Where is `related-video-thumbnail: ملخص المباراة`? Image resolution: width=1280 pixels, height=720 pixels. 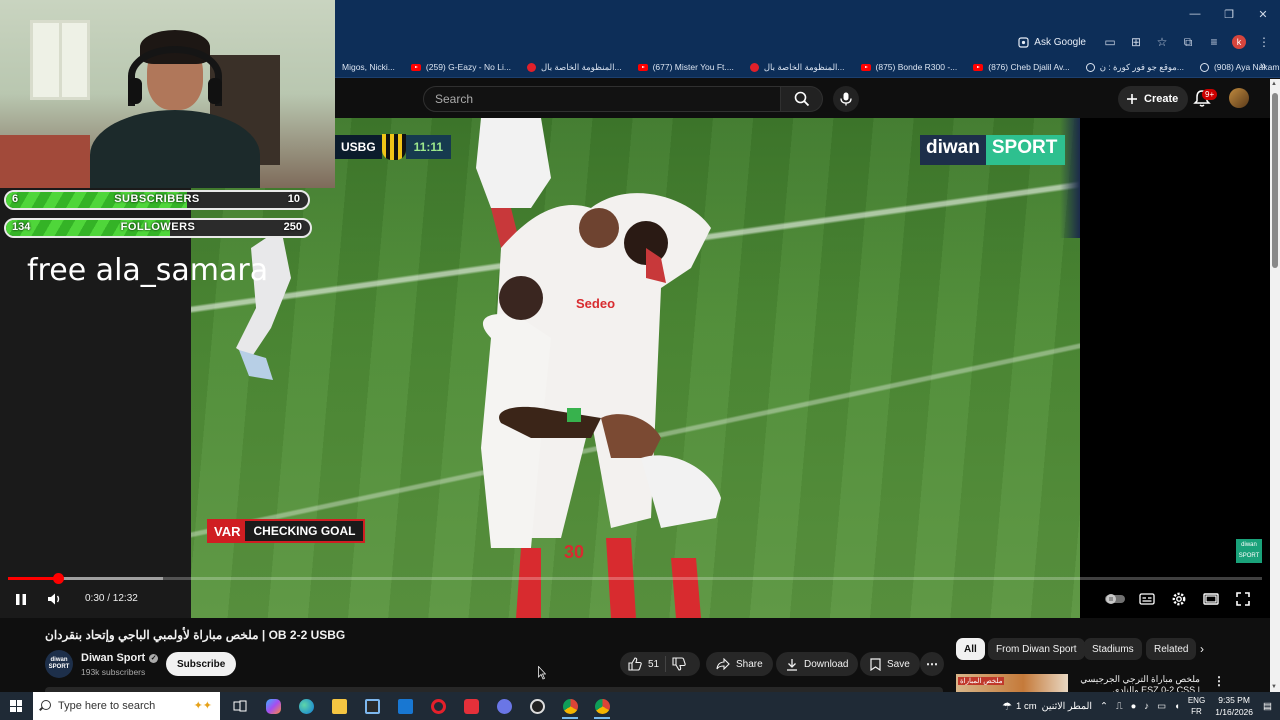
related-video-thumbnail: ملخص المباراة is located at coordinates (1012, 684).